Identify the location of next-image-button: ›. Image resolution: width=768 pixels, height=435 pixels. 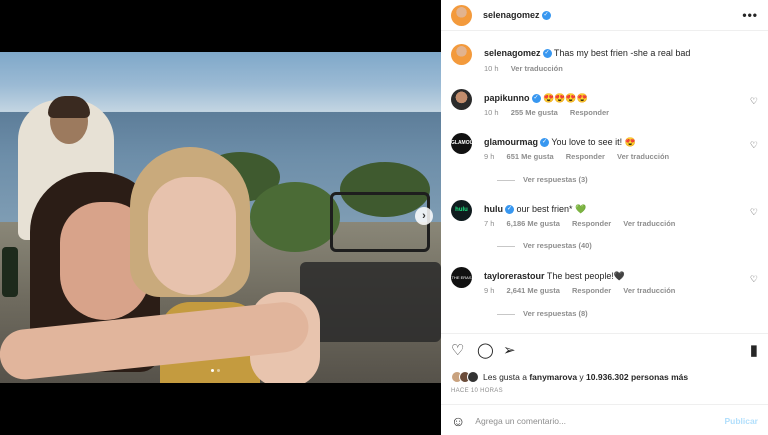
(424, 216).